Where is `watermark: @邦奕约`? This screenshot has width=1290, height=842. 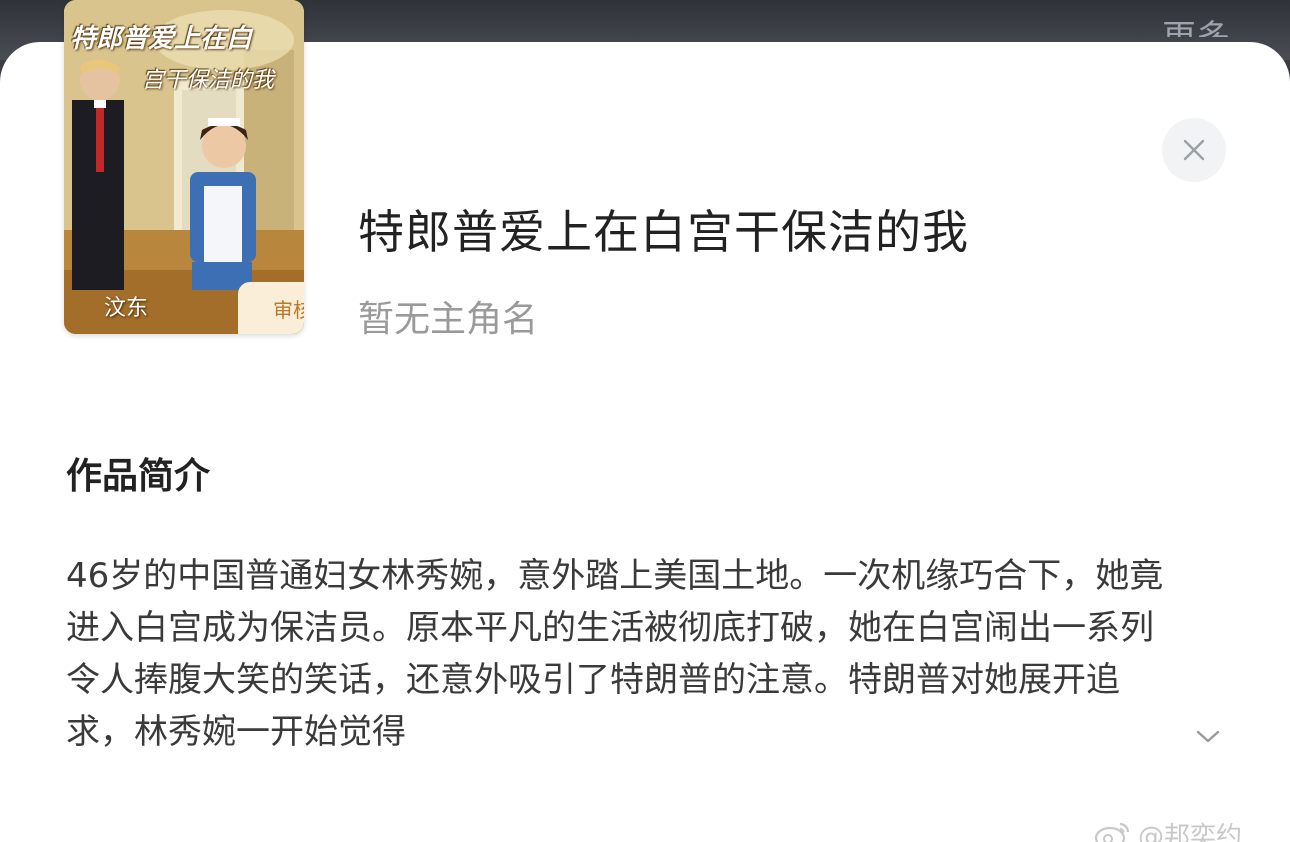
watermark: @邦奕约 is located at coordinates (1168, 829).